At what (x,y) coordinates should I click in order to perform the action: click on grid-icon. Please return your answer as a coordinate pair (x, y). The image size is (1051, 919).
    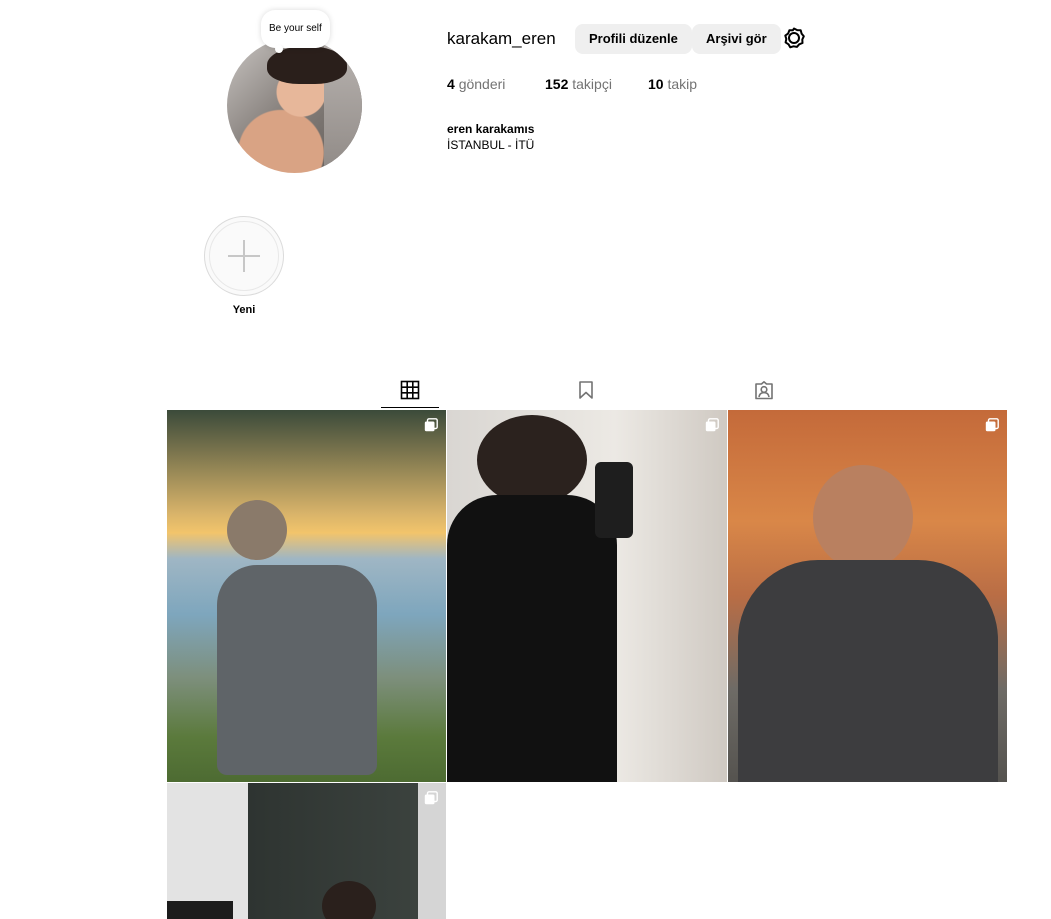
    Looking at the image, I should click on (410, 390).